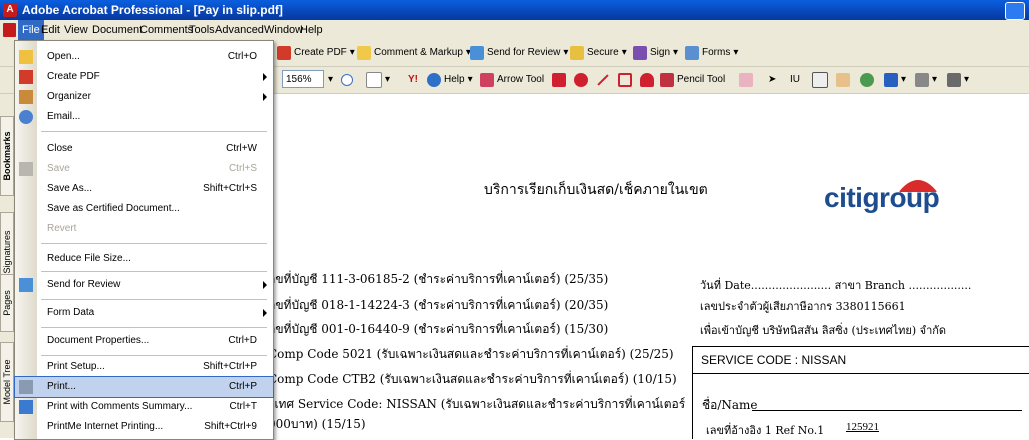 The width and height of the screenshot is (1029, 440). What do you see at coordinates (320, 52) in the screenshot?
I see `create-pdf-label: Create PDF` at bounding box center [320, 52].